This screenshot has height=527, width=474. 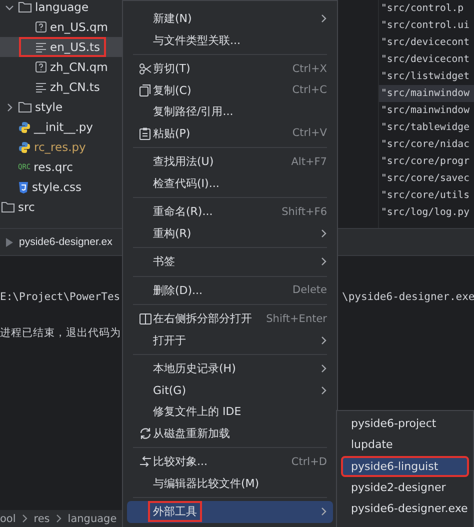 I want to click on menu-item: 粘贴(P) Ctrl+V, so click(x=230, y=133).